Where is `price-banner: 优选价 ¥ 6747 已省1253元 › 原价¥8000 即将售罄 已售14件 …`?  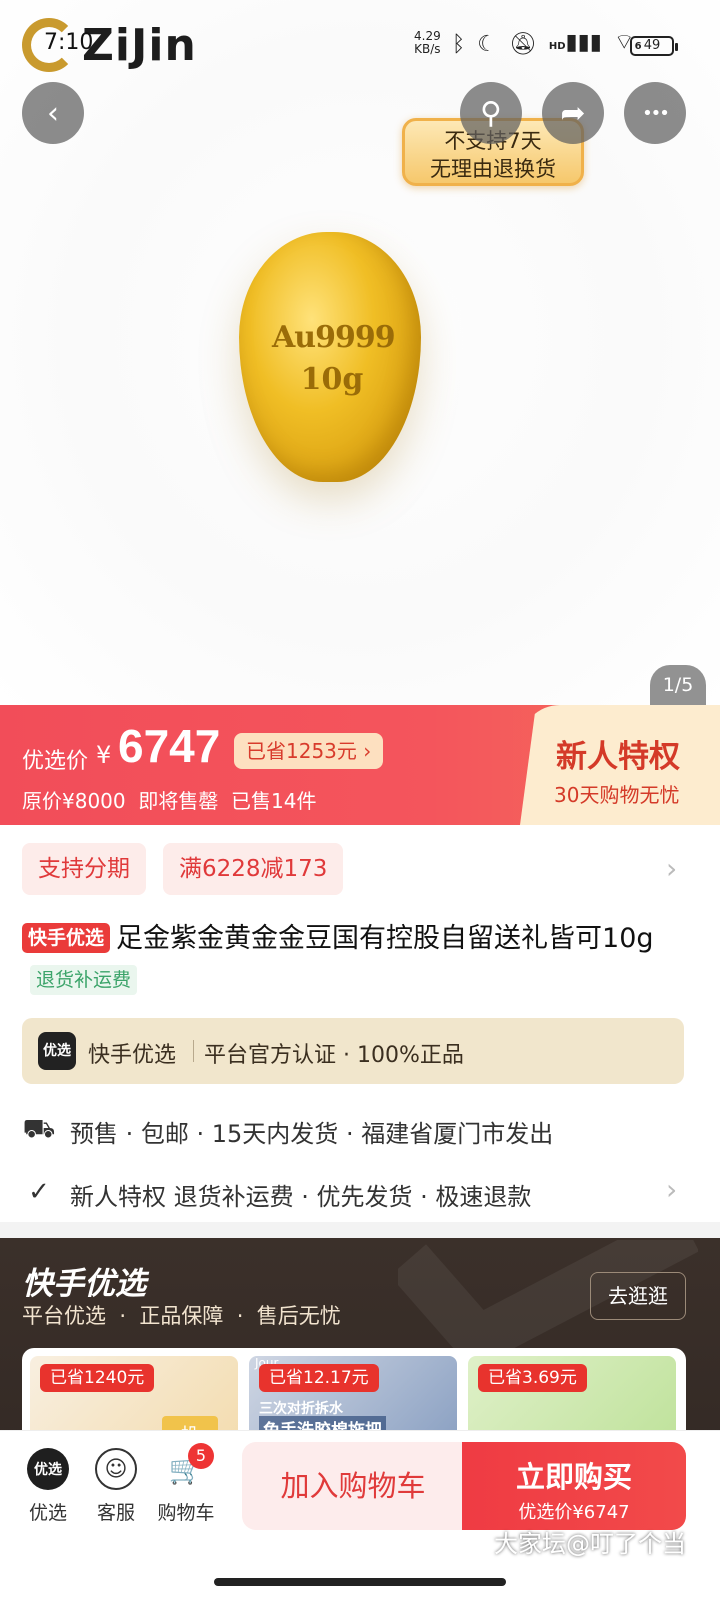 price-banner: 优选价 ¥ 6747 已省1253元 › 原价¥8000 即将售罄 已售14件 … is located at coordinates (360, 765).